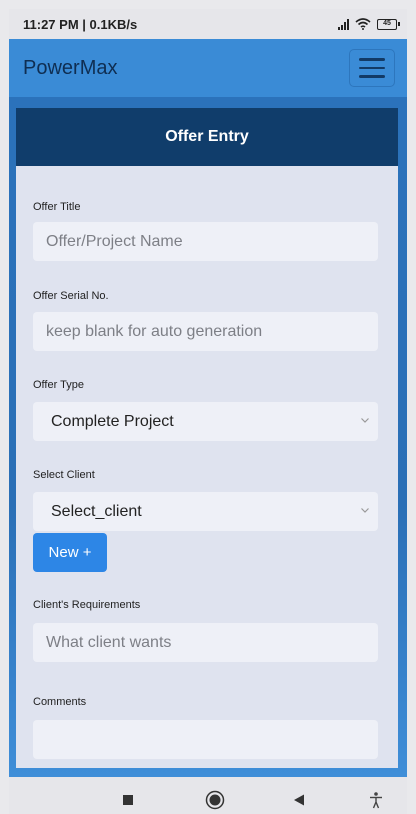 This screenshot has width=416, height=814. Describe the element at coordinates (205, 385) in the screenshot. I see `offer-type-group: Offer Type` at that location.